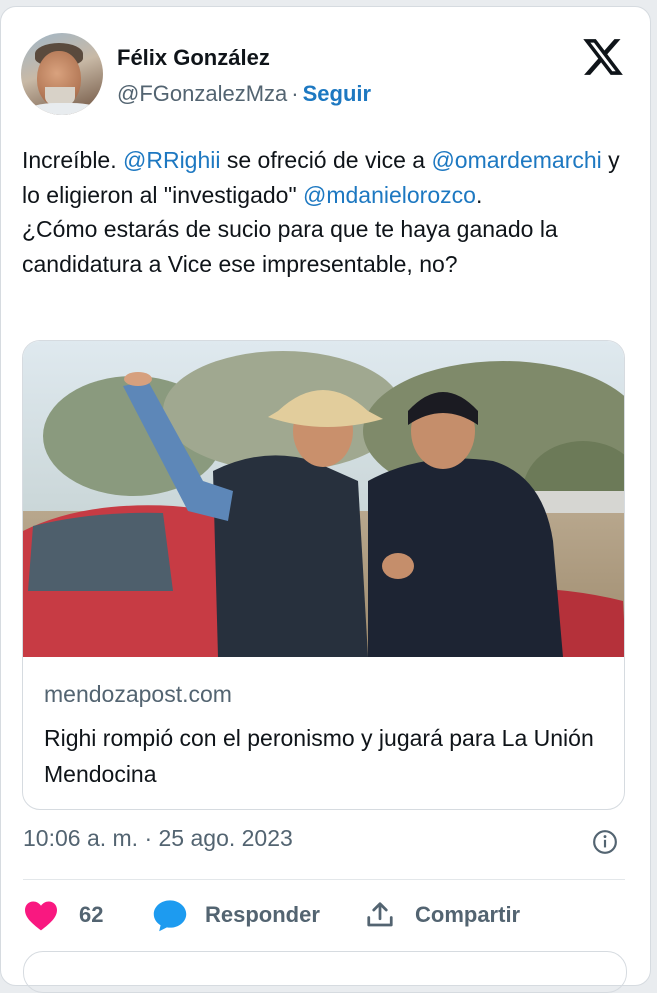 The height and width of the screenshot is (993, 657). Describe the element at coordinates (170, 916) in the screenshot. I see `speech-bubble-icon` at that location.